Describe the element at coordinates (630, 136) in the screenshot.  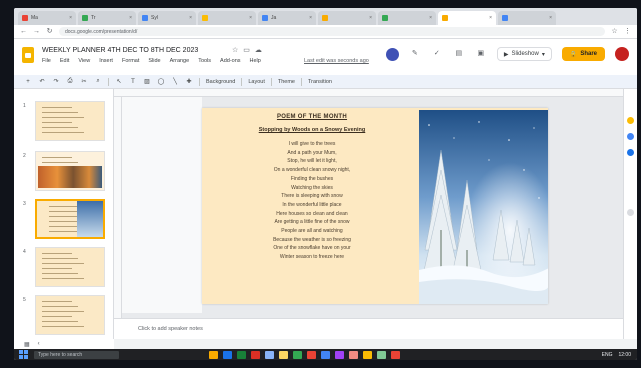
I see `tasks-icon` at that location.